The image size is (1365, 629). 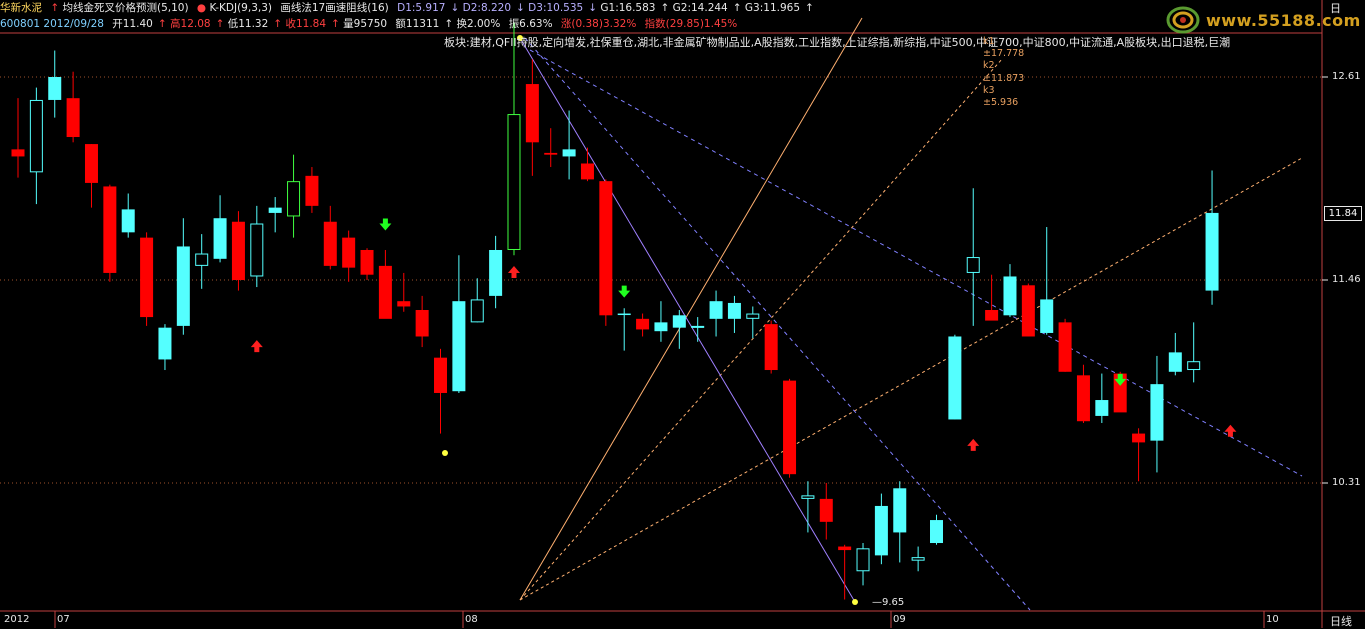 I want to click on open-price: 开11.40, so click(x=132, y=24).